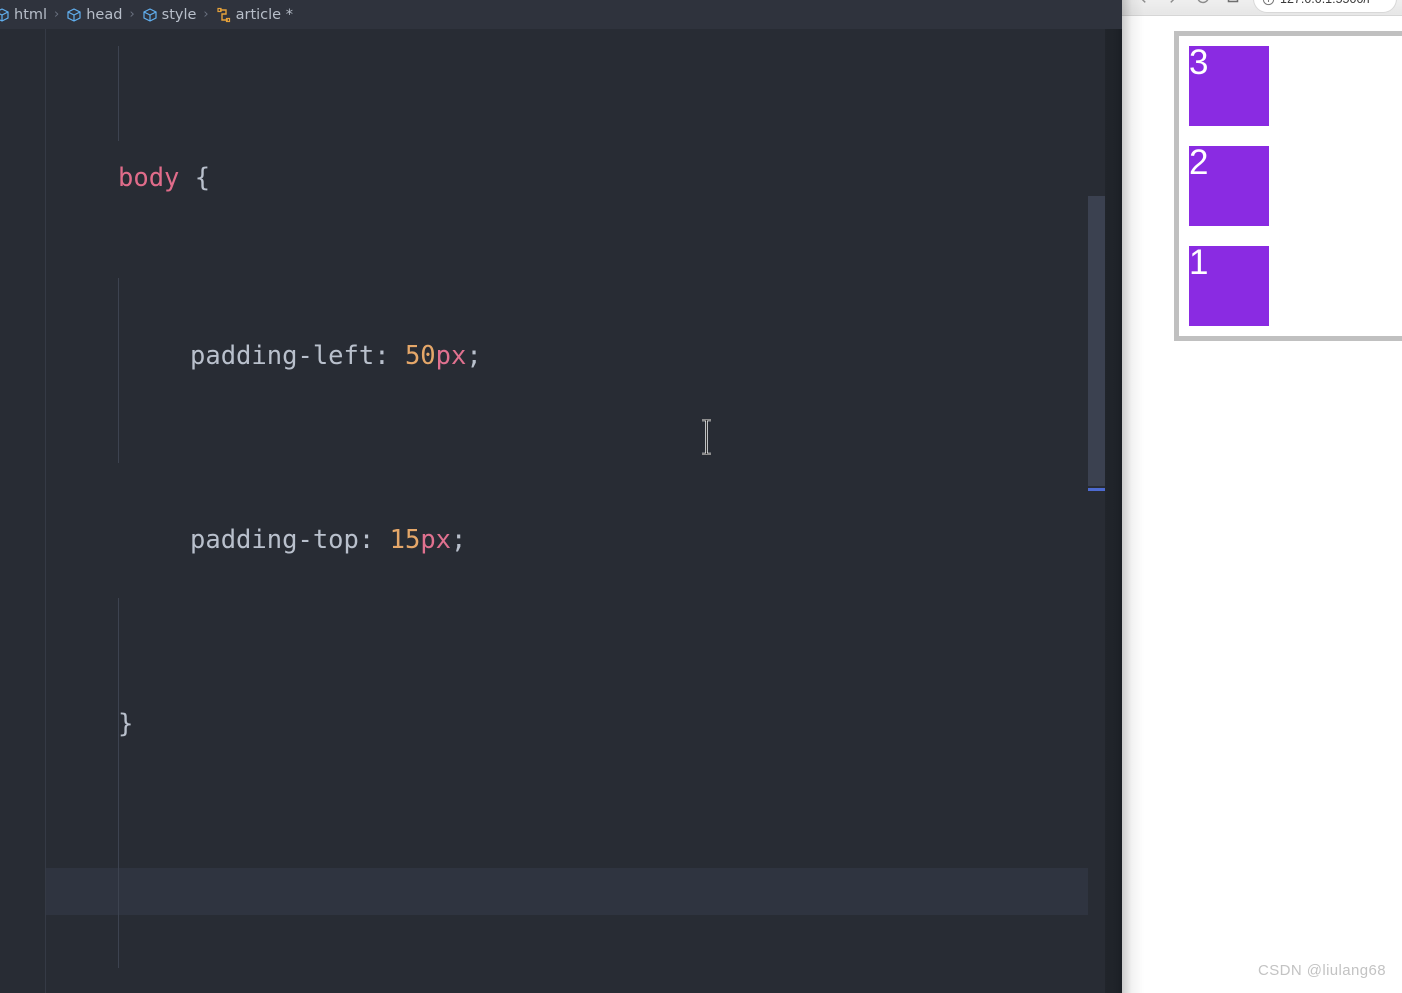 Image resolution: width=1402 pixels, height=993 pixels. What do you see at coordinates (1143, 1) in the screenshot?
I see `chevron-left-icon` at bounding box center [1143, 1].